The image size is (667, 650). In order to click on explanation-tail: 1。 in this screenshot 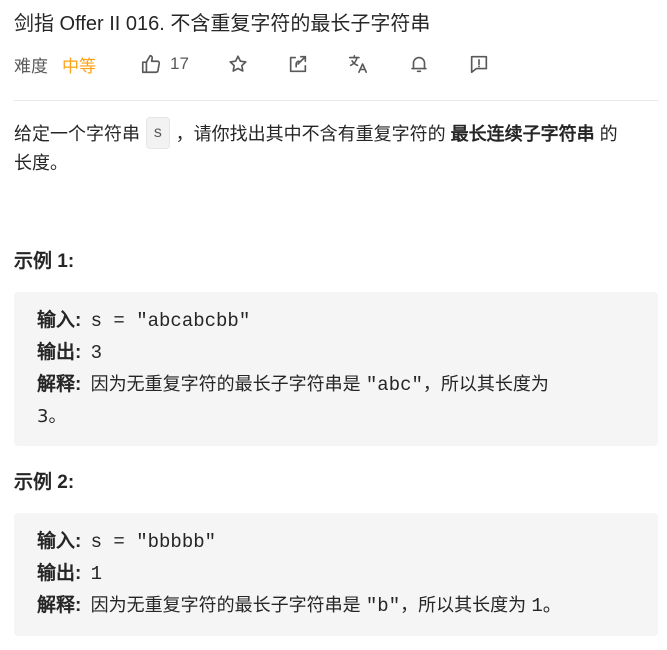, I will do `click(546, 606)`.